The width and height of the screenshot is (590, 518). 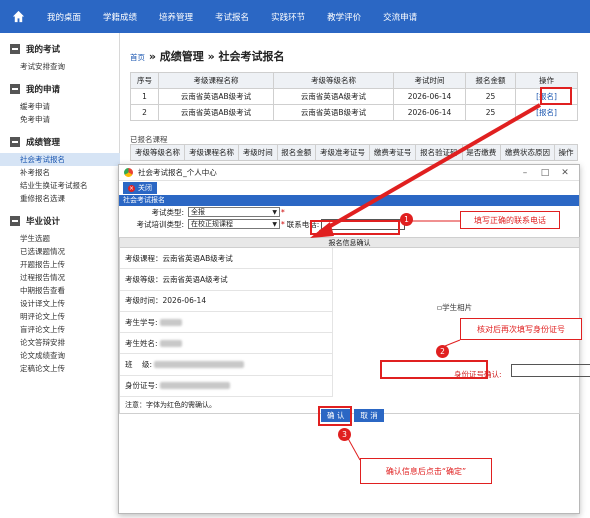 I want to click on highlight-confirm, so click(x=335, y=416).